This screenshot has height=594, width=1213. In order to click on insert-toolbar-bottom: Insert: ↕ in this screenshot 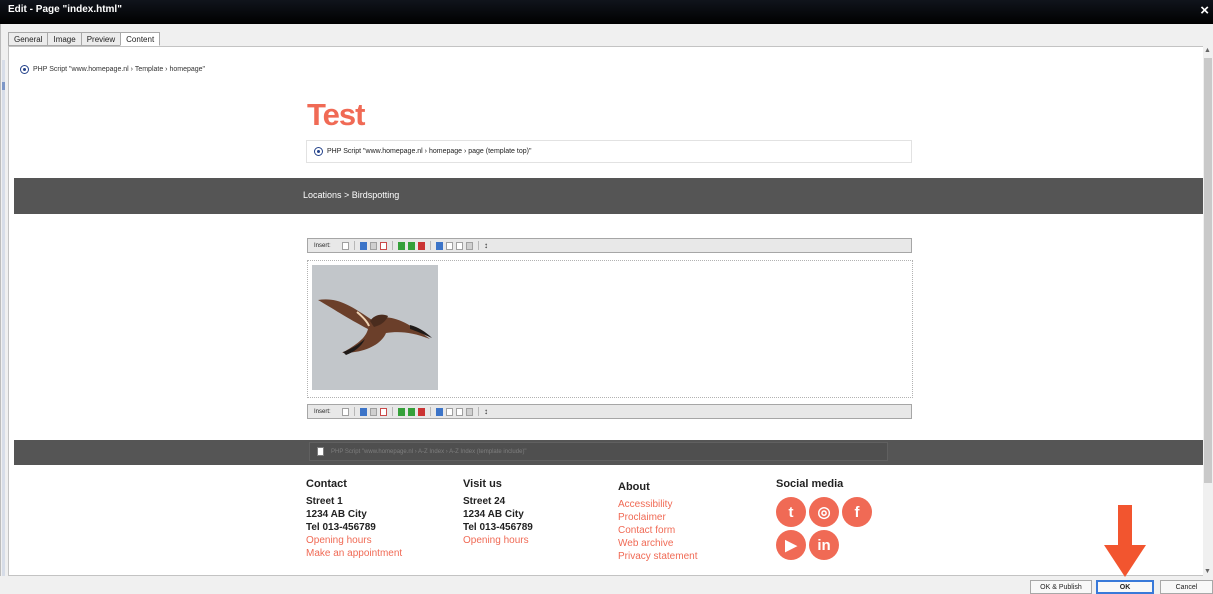, I will do `click(609, 411)`.